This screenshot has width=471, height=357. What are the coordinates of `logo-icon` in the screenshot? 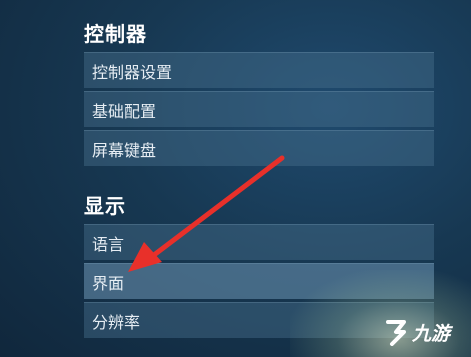 It's located at (396, 333).